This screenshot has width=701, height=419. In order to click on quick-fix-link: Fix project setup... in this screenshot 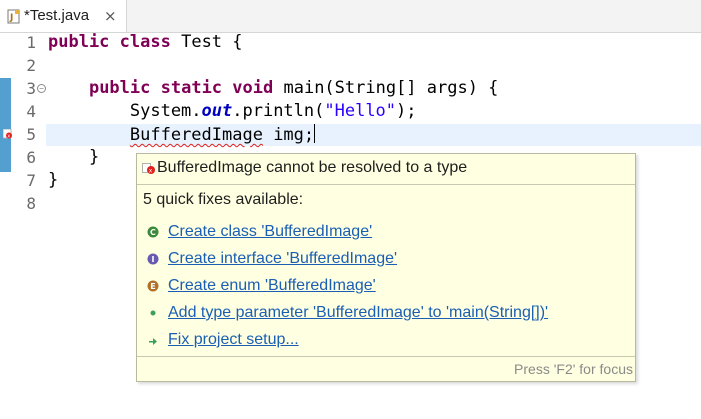, I will do `click(233, 340)`.